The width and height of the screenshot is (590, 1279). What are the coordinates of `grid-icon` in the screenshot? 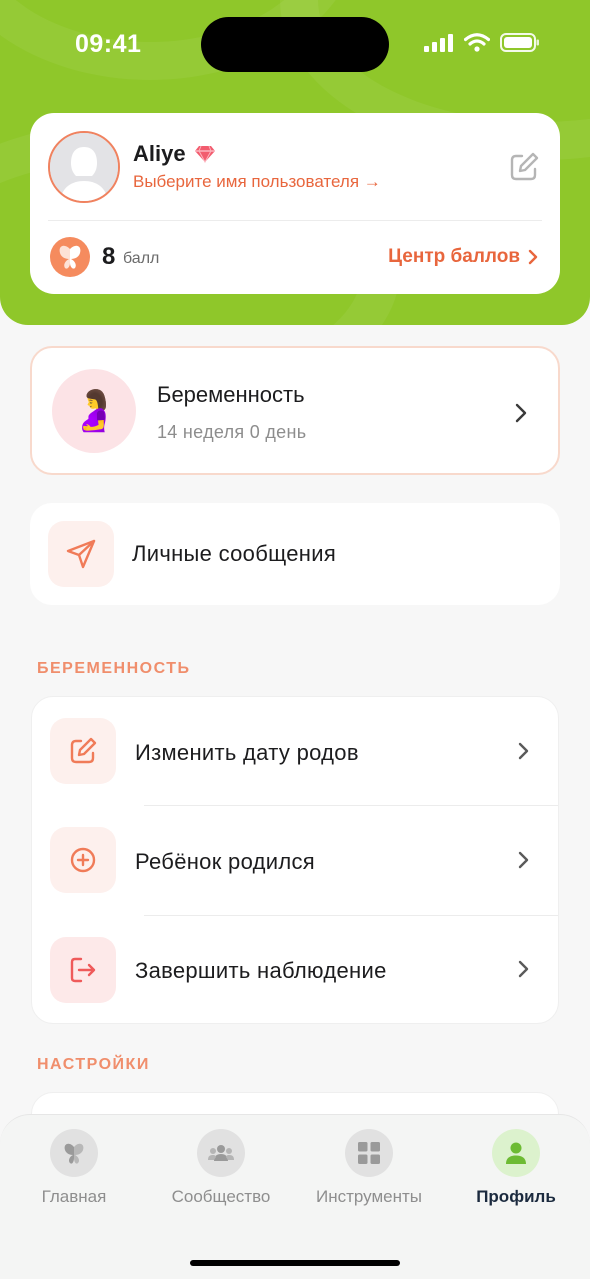 It's located at (369, 1153).